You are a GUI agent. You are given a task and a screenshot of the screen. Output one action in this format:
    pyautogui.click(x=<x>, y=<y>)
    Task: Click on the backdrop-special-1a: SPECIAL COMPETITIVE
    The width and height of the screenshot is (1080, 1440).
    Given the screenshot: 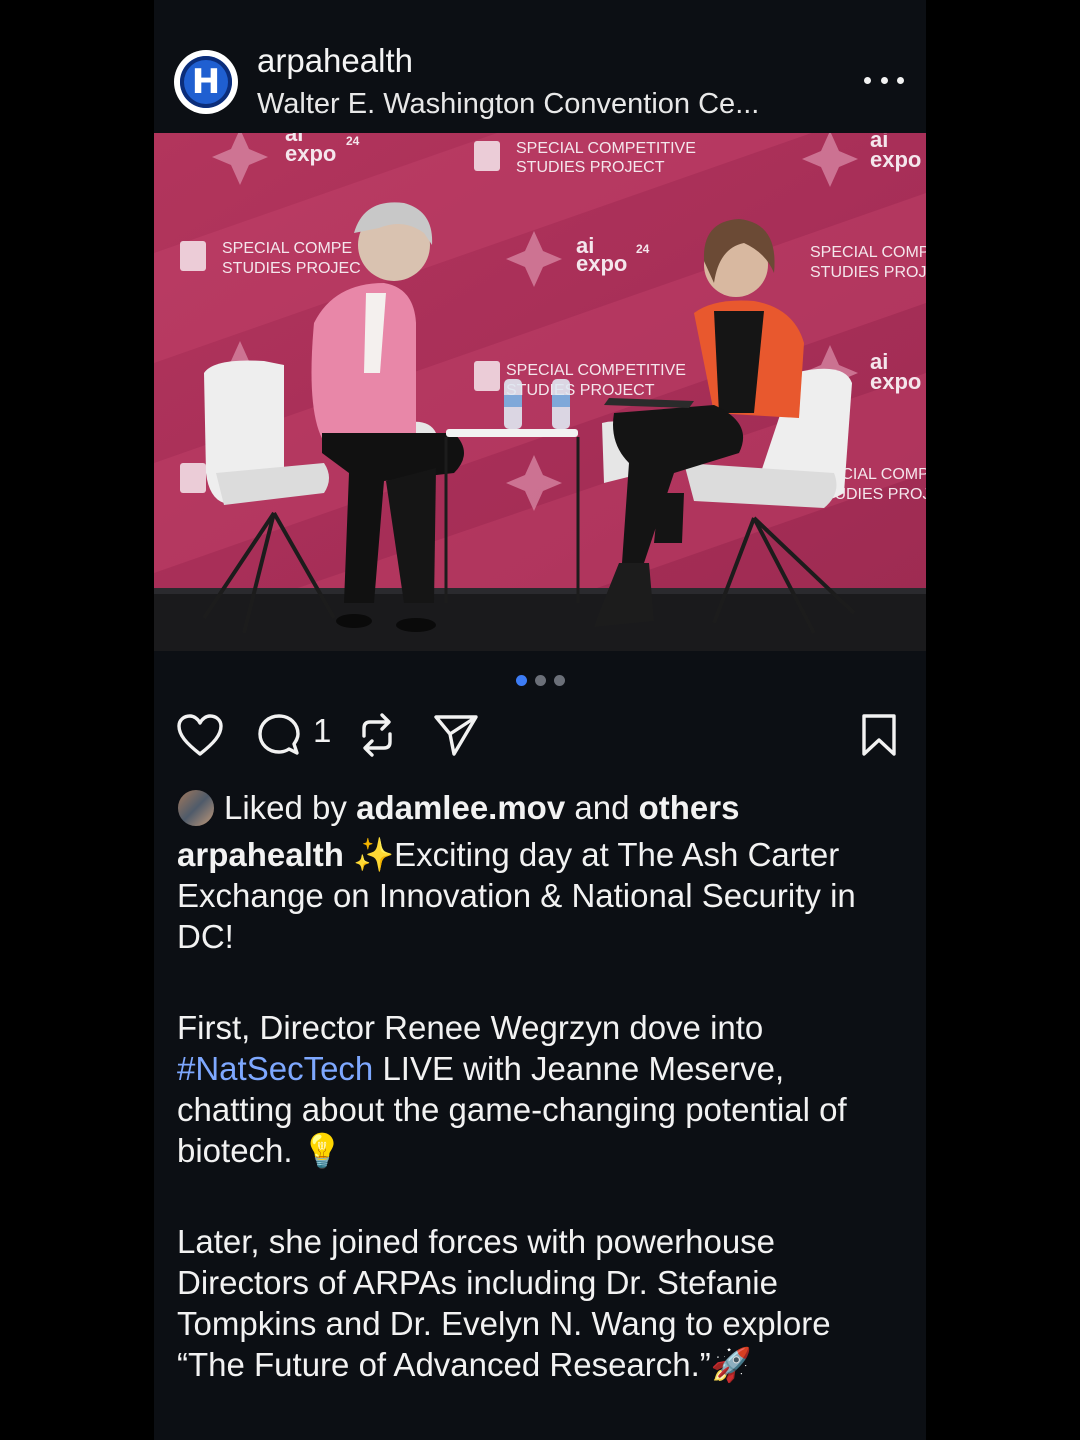 What is the action you would take?
    pyautogui.click(x=606, y=148)
    